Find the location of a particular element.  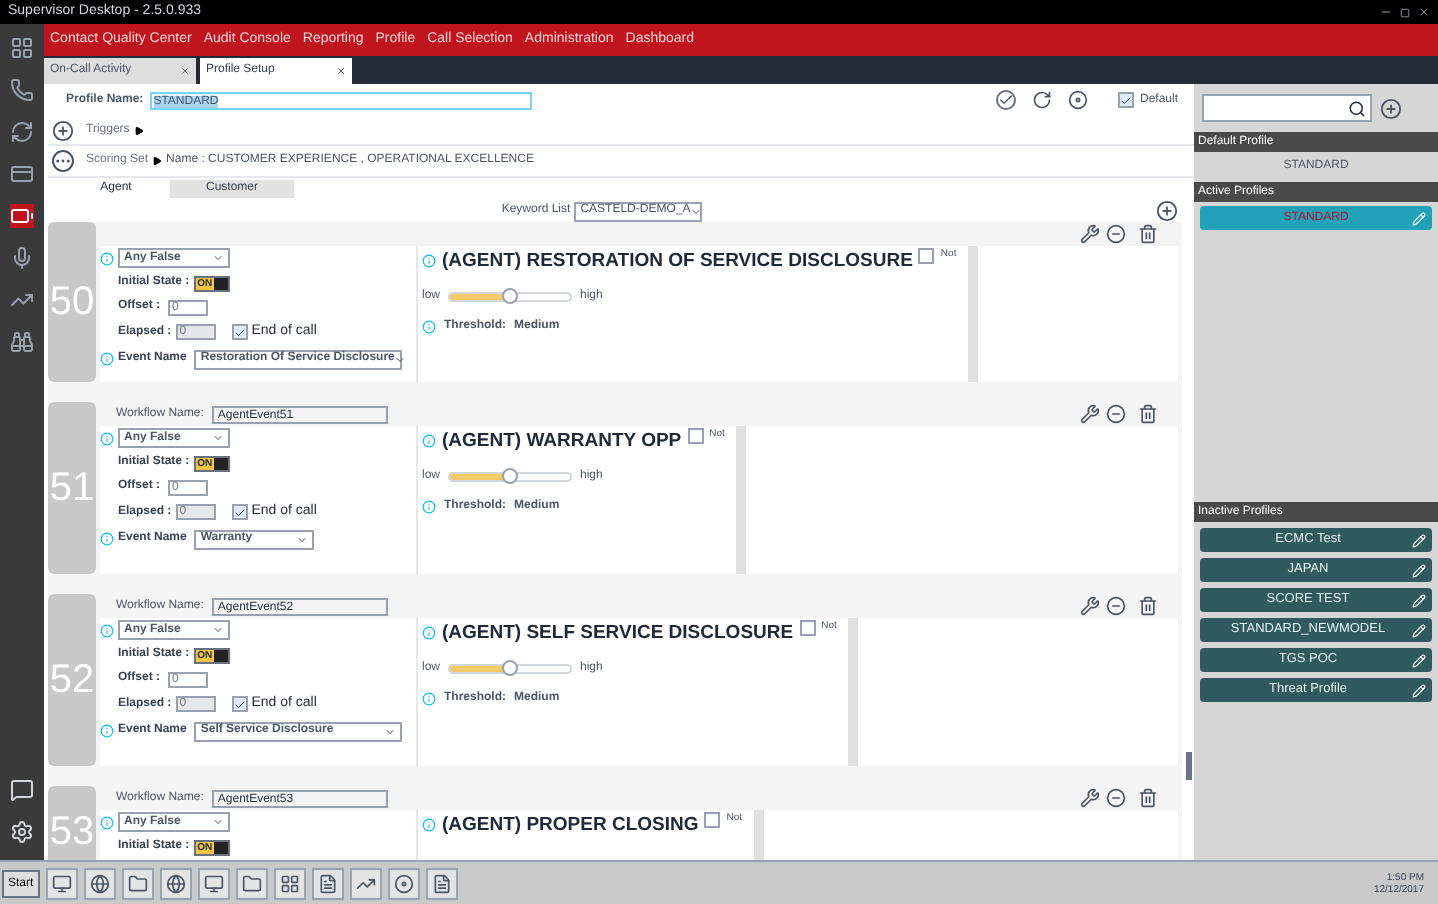

card-icon is located at coordinates (22, 174).